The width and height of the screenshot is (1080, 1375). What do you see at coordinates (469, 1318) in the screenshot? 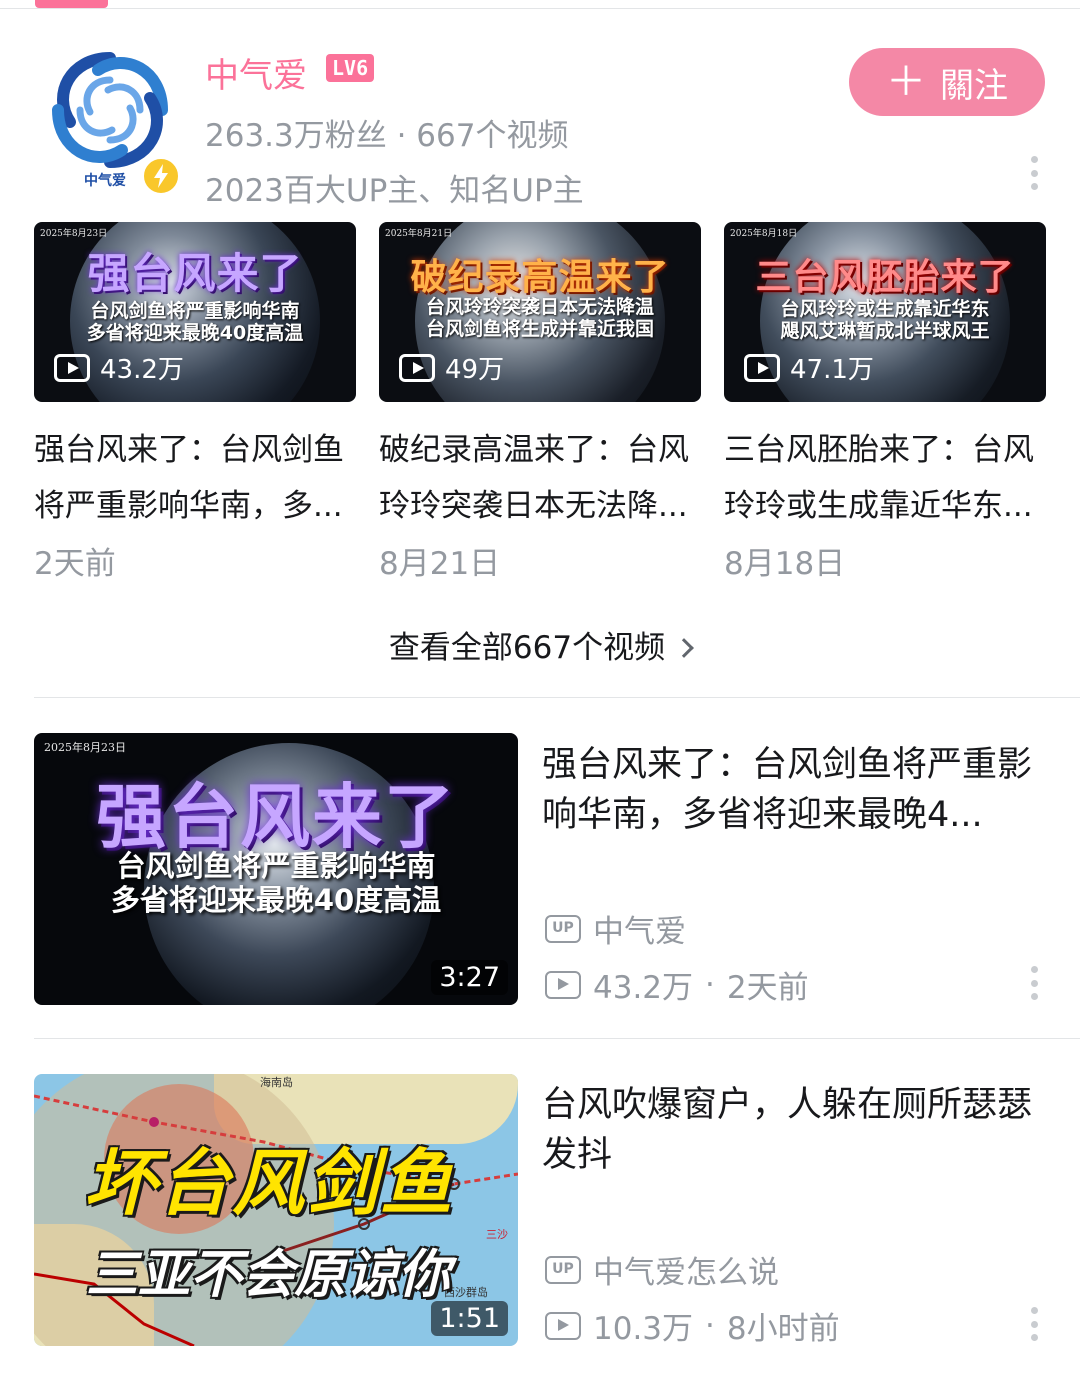
I see `video-duration: 1:51` at bounding box center [469, 1318].